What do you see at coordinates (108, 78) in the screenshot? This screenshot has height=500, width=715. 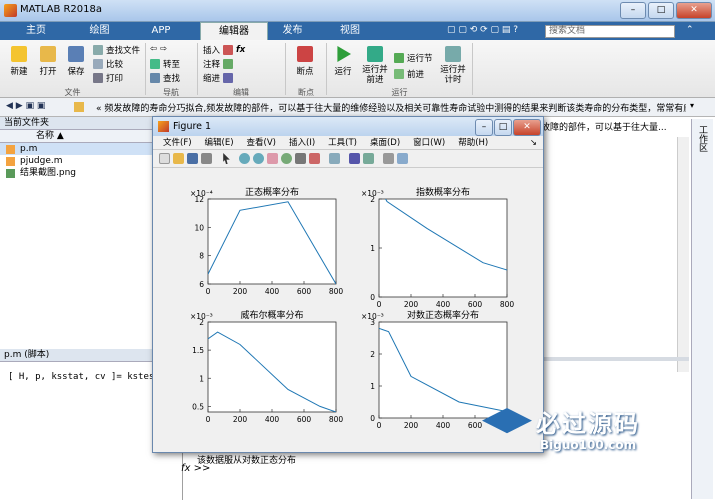 I see `print-button: 打印` at bounding box center [108, 78].